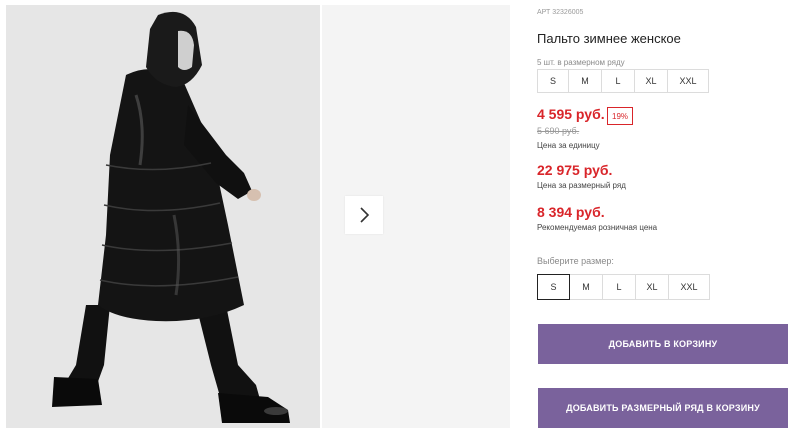  Describe the element at coordinates (597, 227) in the screenshot. I see `recommended-retail-price-caption: Рекомендуемая розничная цена` at that location.